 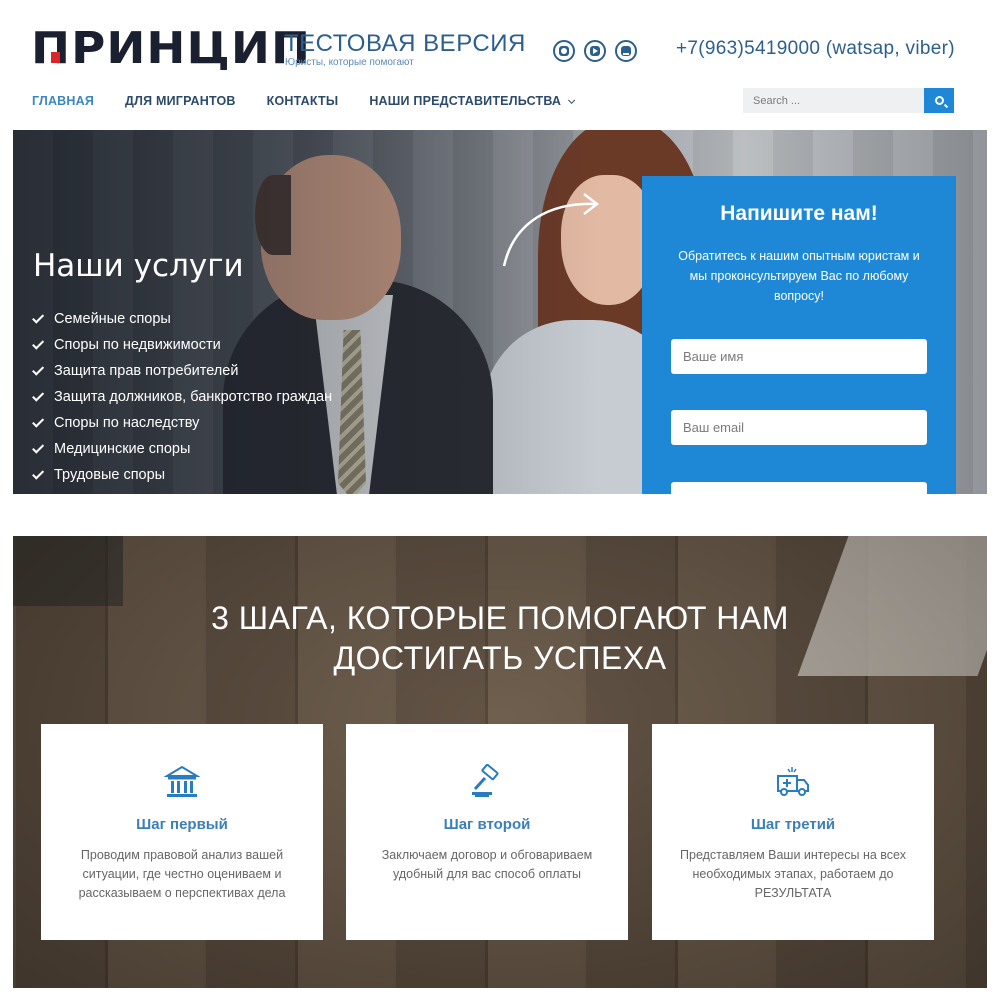 I want to click on service-item: Трудовые споры, so click(x=182, y=475).